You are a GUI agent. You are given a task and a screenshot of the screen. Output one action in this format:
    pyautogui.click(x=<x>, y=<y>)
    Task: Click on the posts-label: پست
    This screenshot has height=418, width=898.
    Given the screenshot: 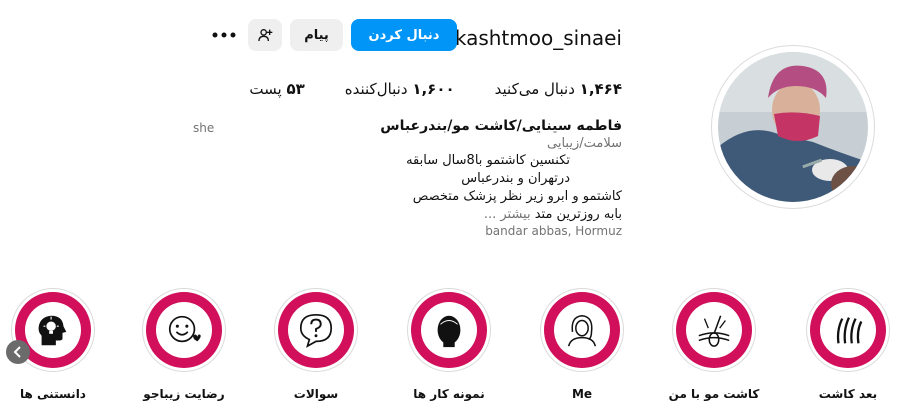 What is the action you would take?
    pyautogui.click(x=265, y=89)
    